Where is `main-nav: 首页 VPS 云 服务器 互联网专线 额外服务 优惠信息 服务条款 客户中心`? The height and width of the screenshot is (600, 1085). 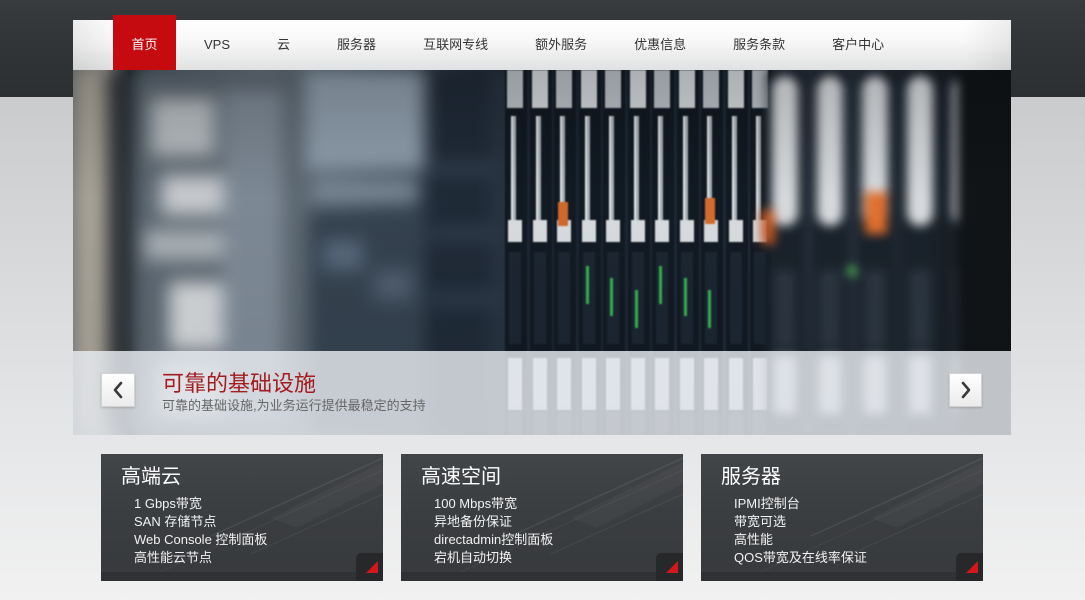
main-nav: 首页 VPS 云 服务器 互联网专线 额外服务 优惠信息 服务条款 客户中心 is located at coordinates (542, 42).